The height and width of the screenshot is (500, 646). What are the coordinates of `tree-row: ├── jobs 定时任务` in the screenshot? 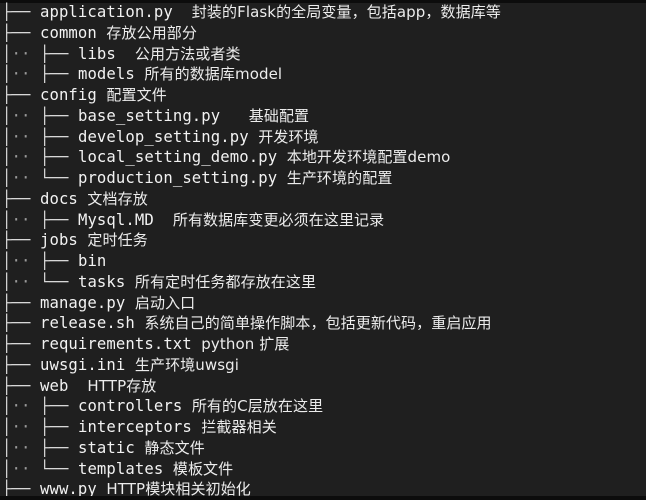 It's located at (324, 240).